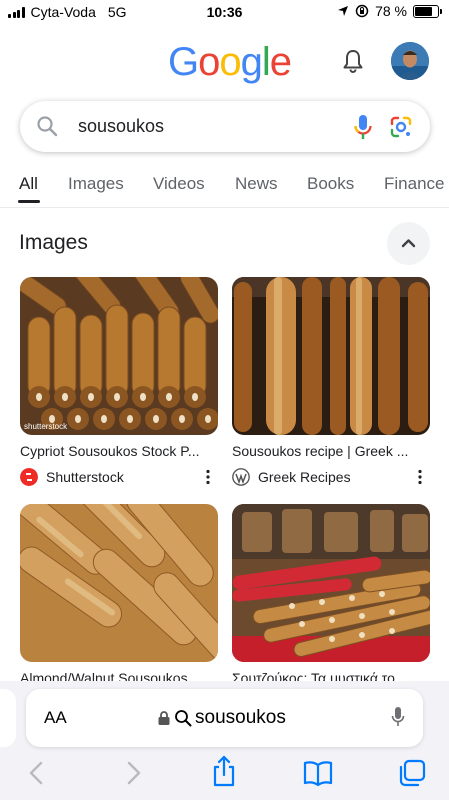  I want to click on shutterstock-favicon-icon, so click(29, 477).